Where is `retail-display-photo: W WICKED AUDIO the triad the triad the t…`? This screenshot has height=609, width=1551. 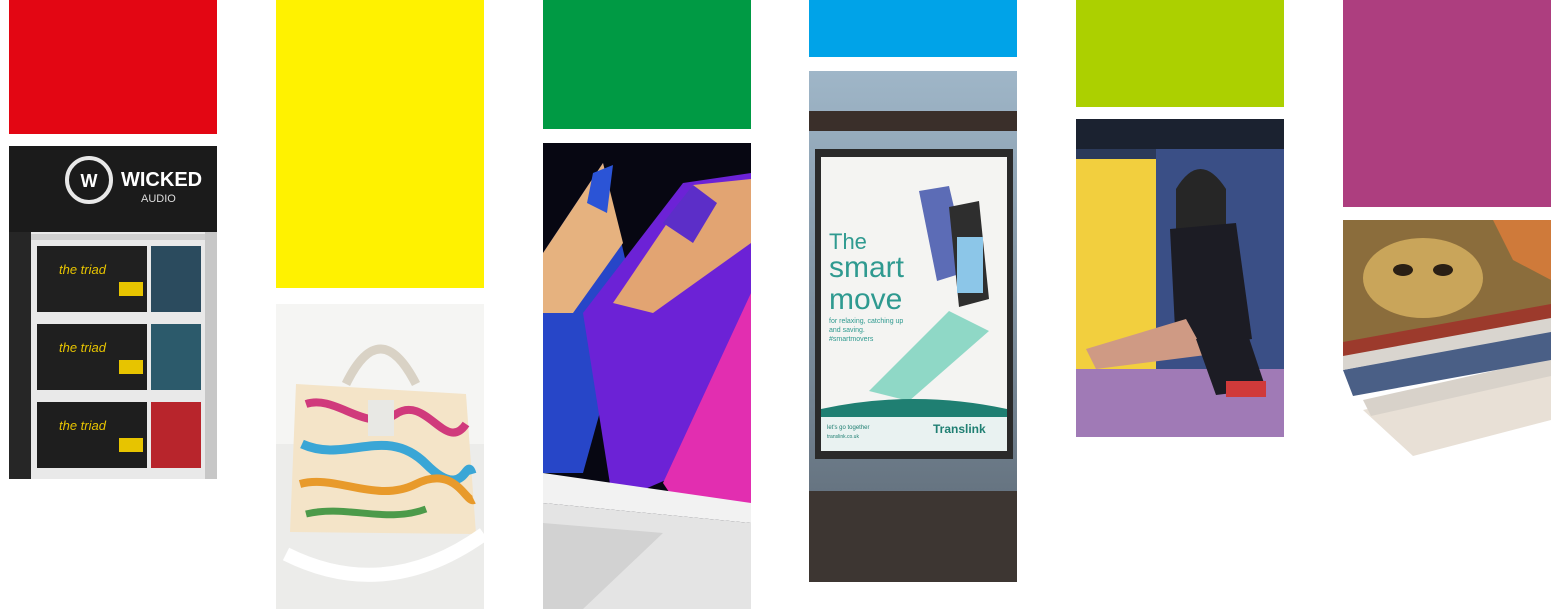
retail-display-photo: W WICKED AUDIO the triad the triad the t… is located at coordinates (113, 312).